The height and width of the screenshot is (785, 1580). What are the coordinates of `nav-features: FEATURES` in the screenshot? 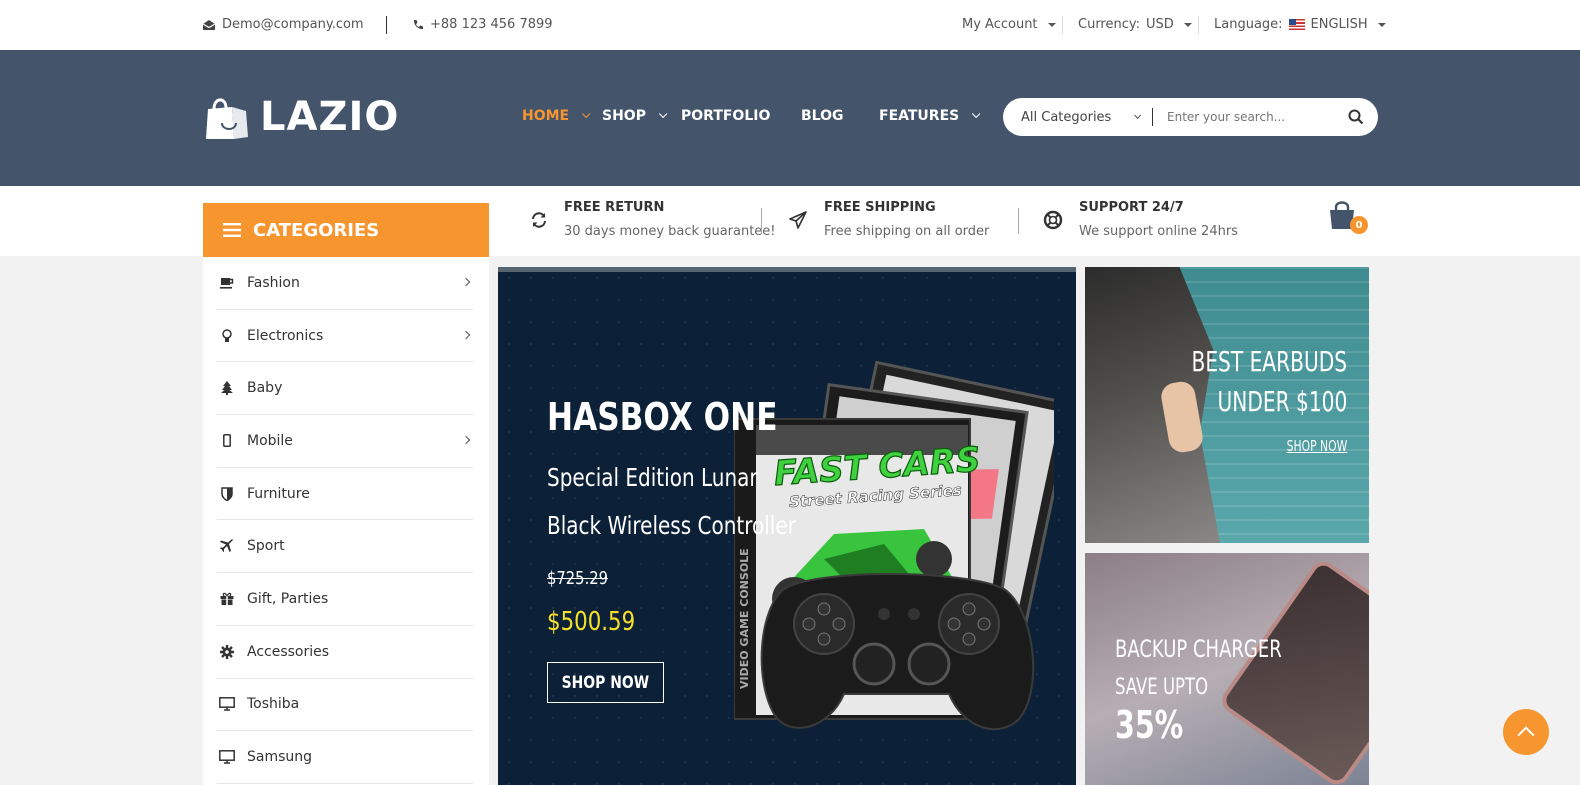 It's located at (930, 116).